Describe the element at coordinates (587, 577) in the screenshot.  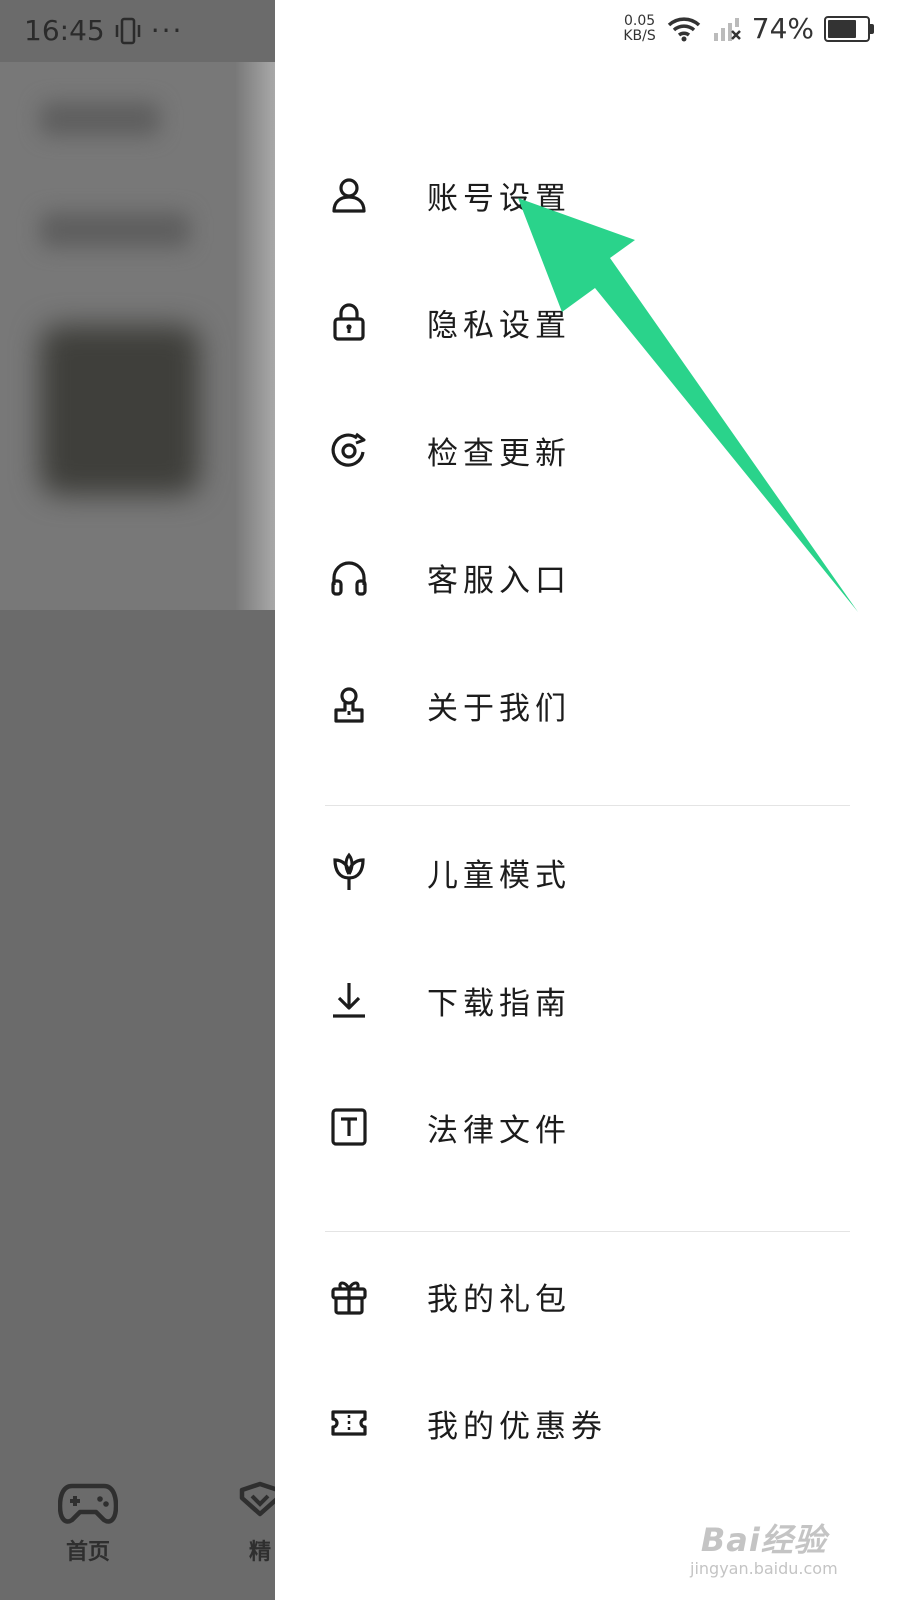
I see `menu-item-customer-service: 客服入口` at that location.